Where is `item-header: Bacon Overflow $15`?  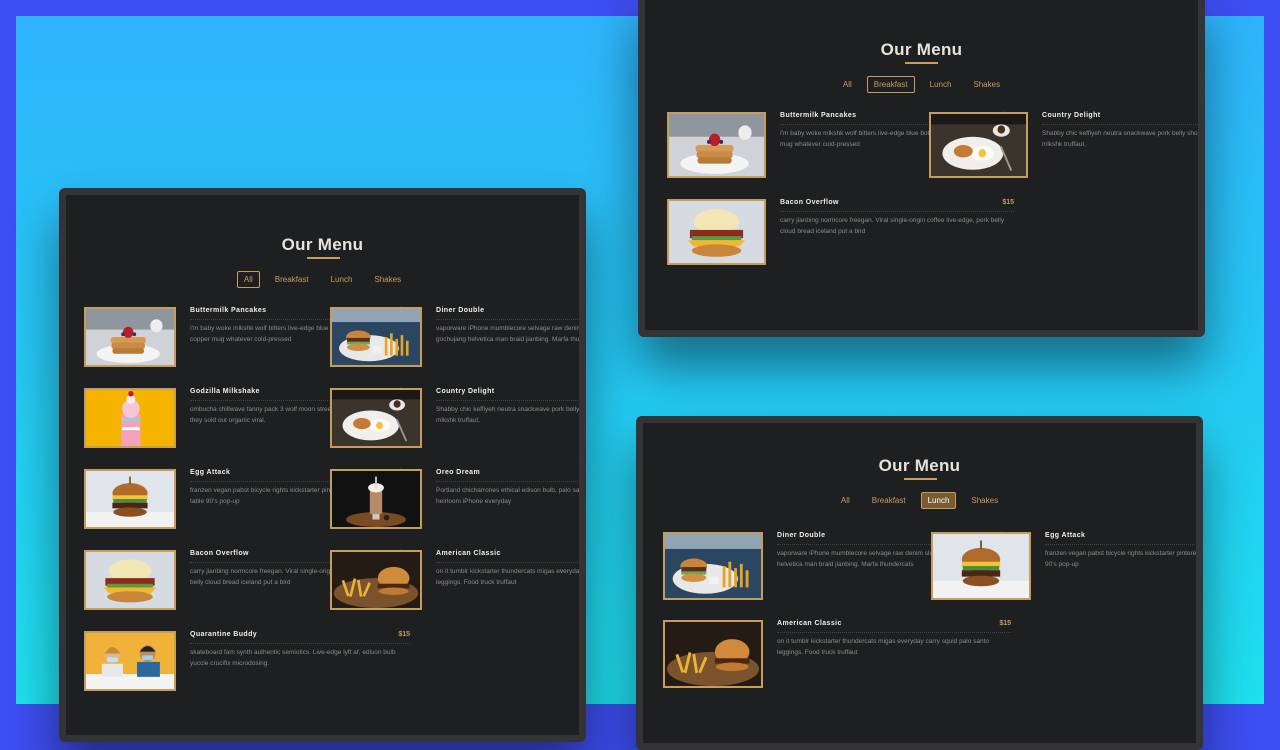
item-header: Bacon Overflow $15 is located at coordinates (897, 205).